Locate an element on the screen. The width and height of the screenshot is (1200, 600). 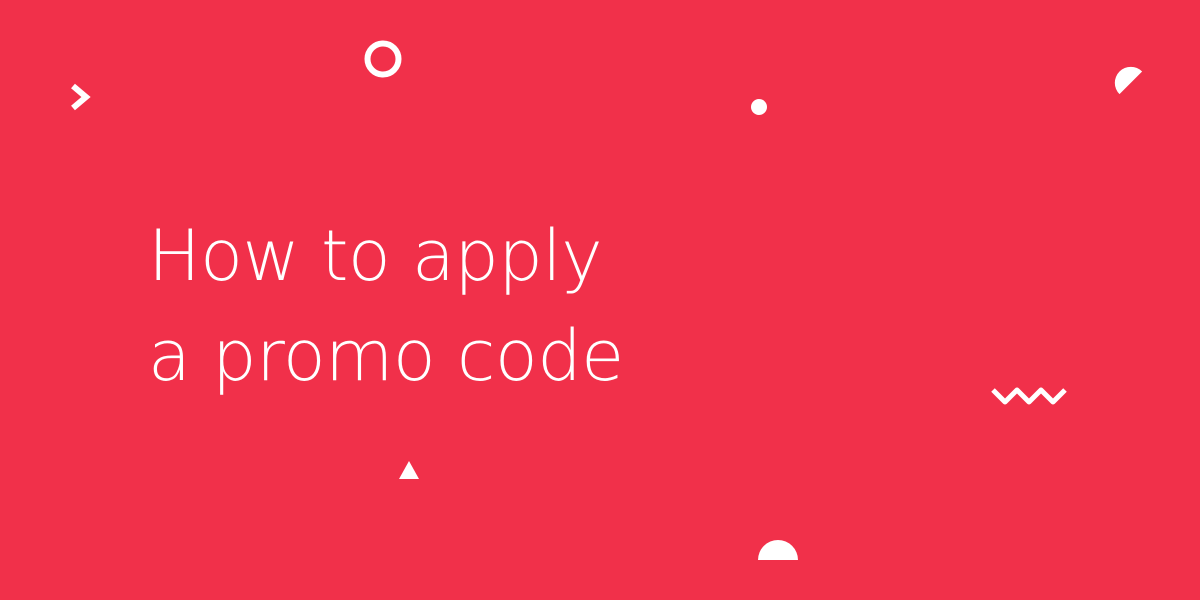
title-line-2: a promo code is located at coordinates (386, 356).